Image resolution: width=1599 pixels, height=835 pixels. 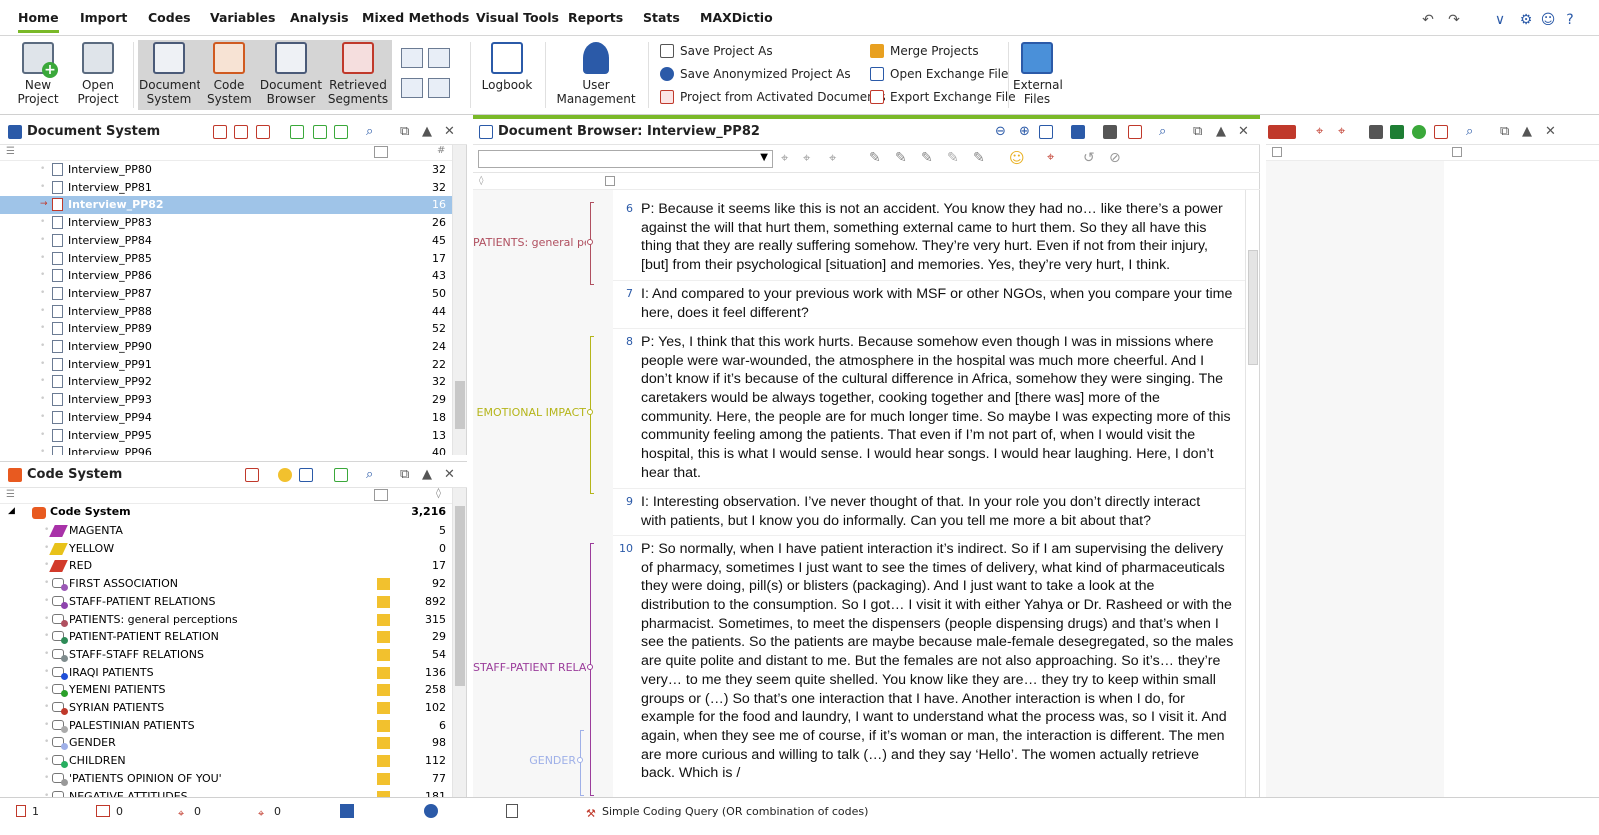 What do you see at coordinates (291, 75) in the screenshot?
I see `document-browser-button: Document Browser` at bounding box center [291, 75].